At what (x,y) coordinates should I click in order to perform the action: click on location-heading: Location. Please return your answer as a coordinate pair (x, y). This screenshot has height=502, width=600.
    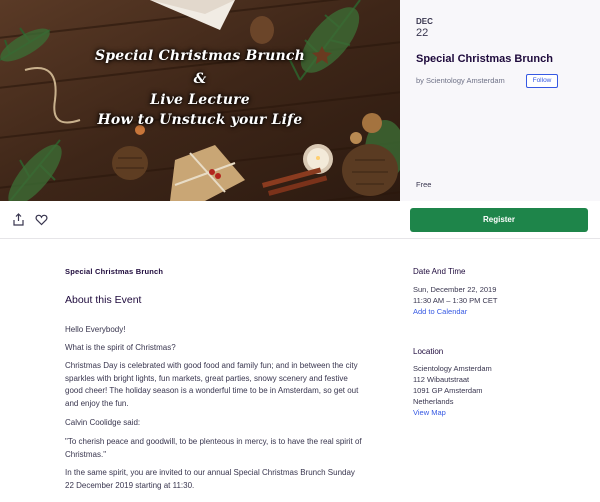
    Looking at the image, I should click on (428, 351).